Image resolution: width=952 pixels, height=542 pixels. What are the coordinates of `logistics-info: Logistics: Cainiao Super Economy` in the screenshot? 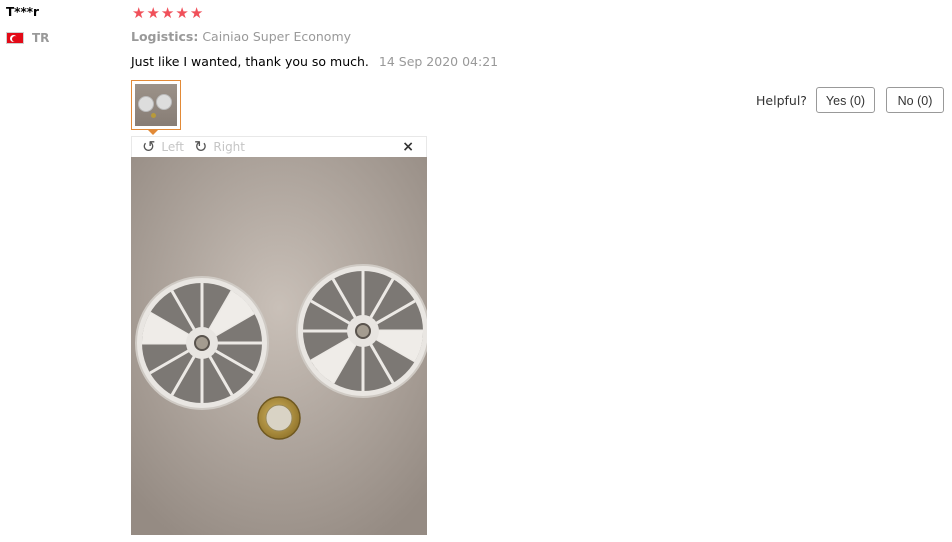 It's located at (241, 36).